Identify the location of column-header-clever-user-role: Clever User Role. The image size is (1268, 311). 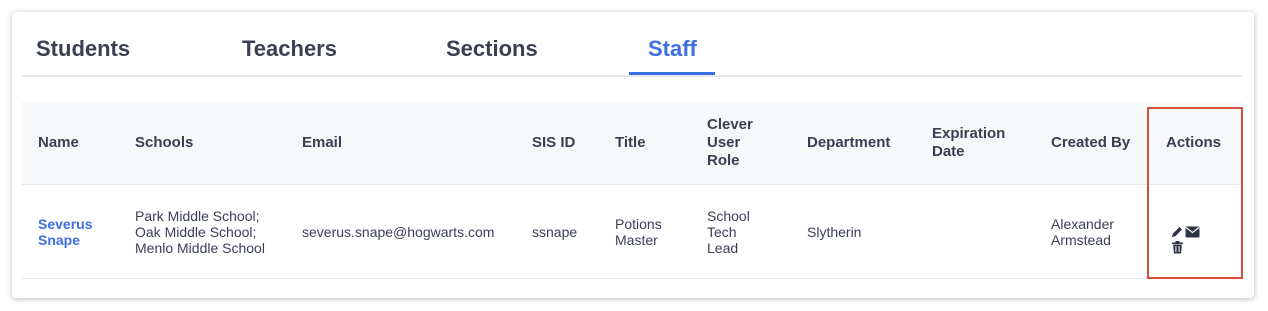
(730, 142).